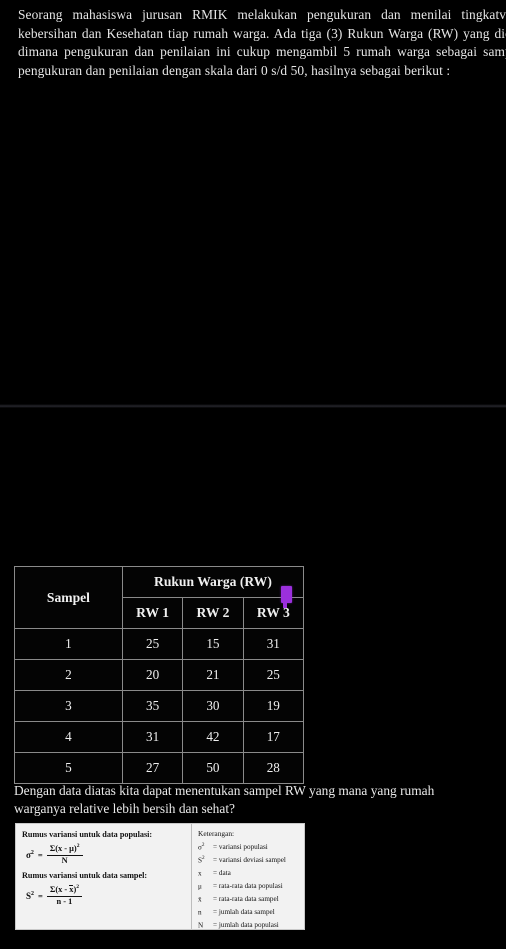 The height and width of the screenshot is (949, 506). Describe the element at coordinates (240, 847) in the screenshot. I see `legend-definition: = variansi populasi` at that location.